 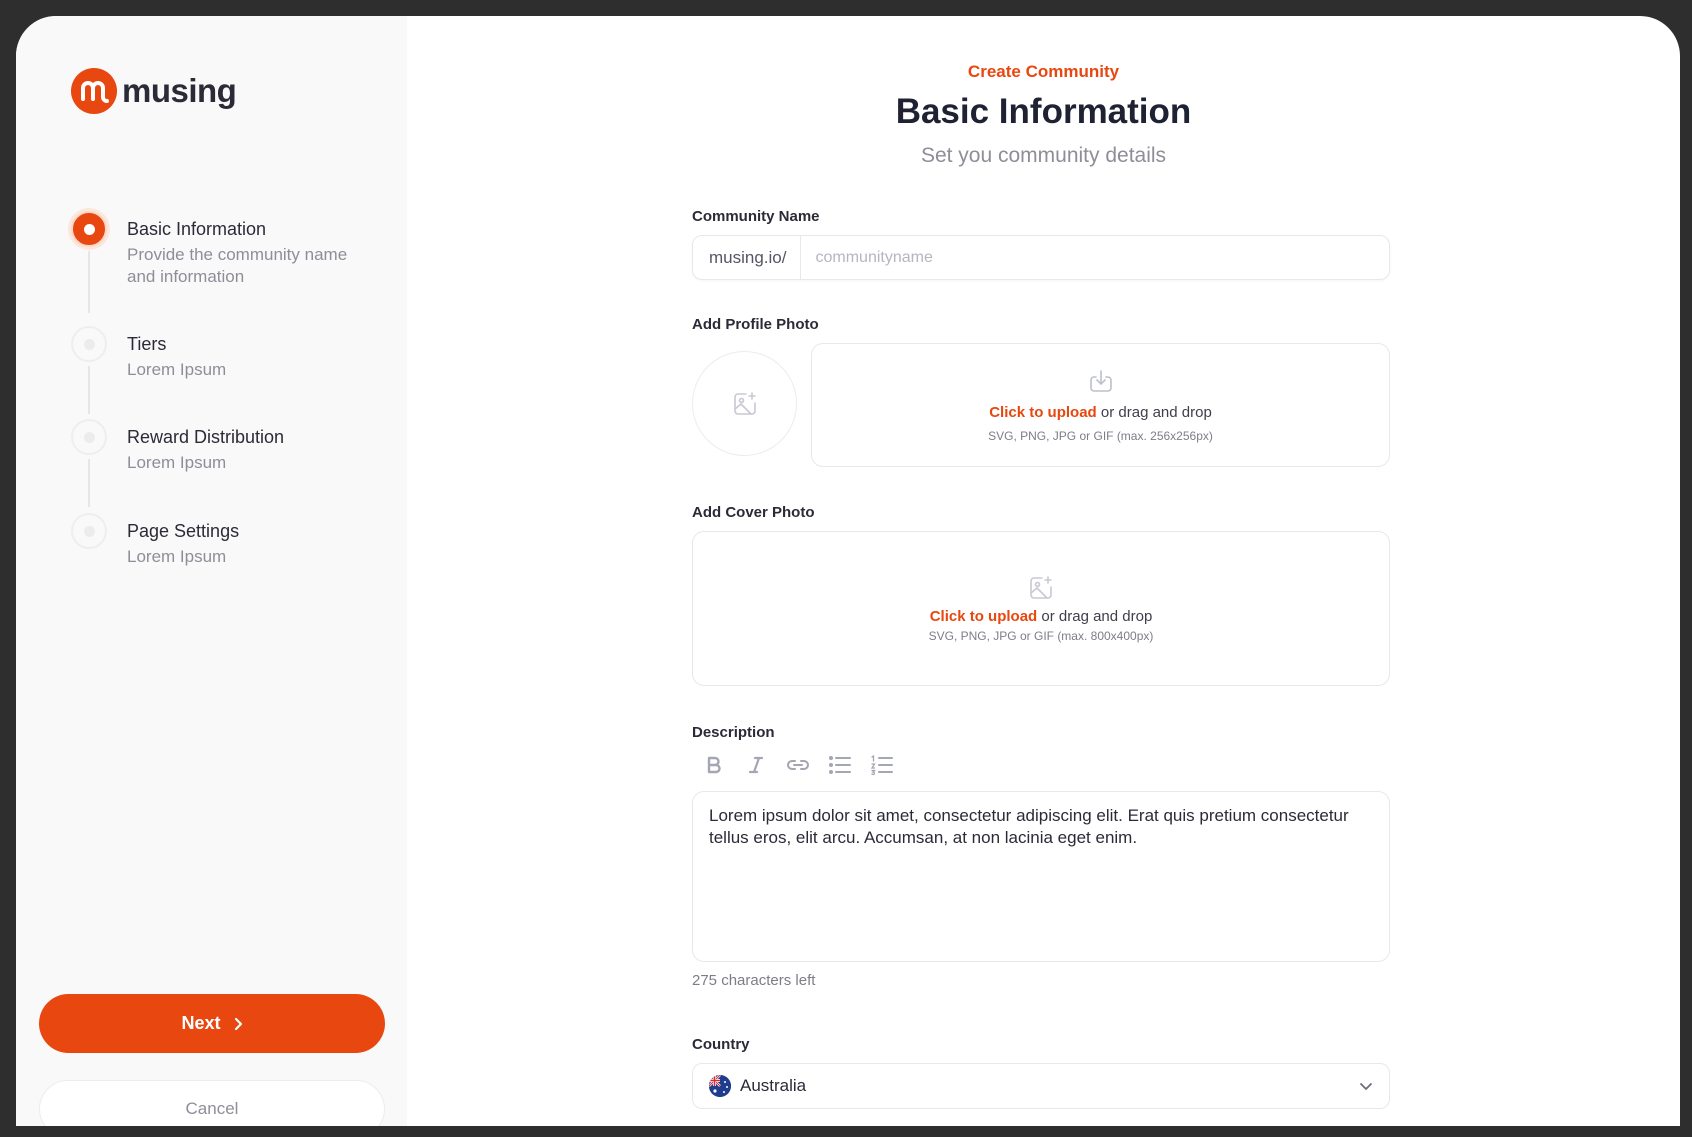 I want to click on italic-icon, so click(x=756, y=765).